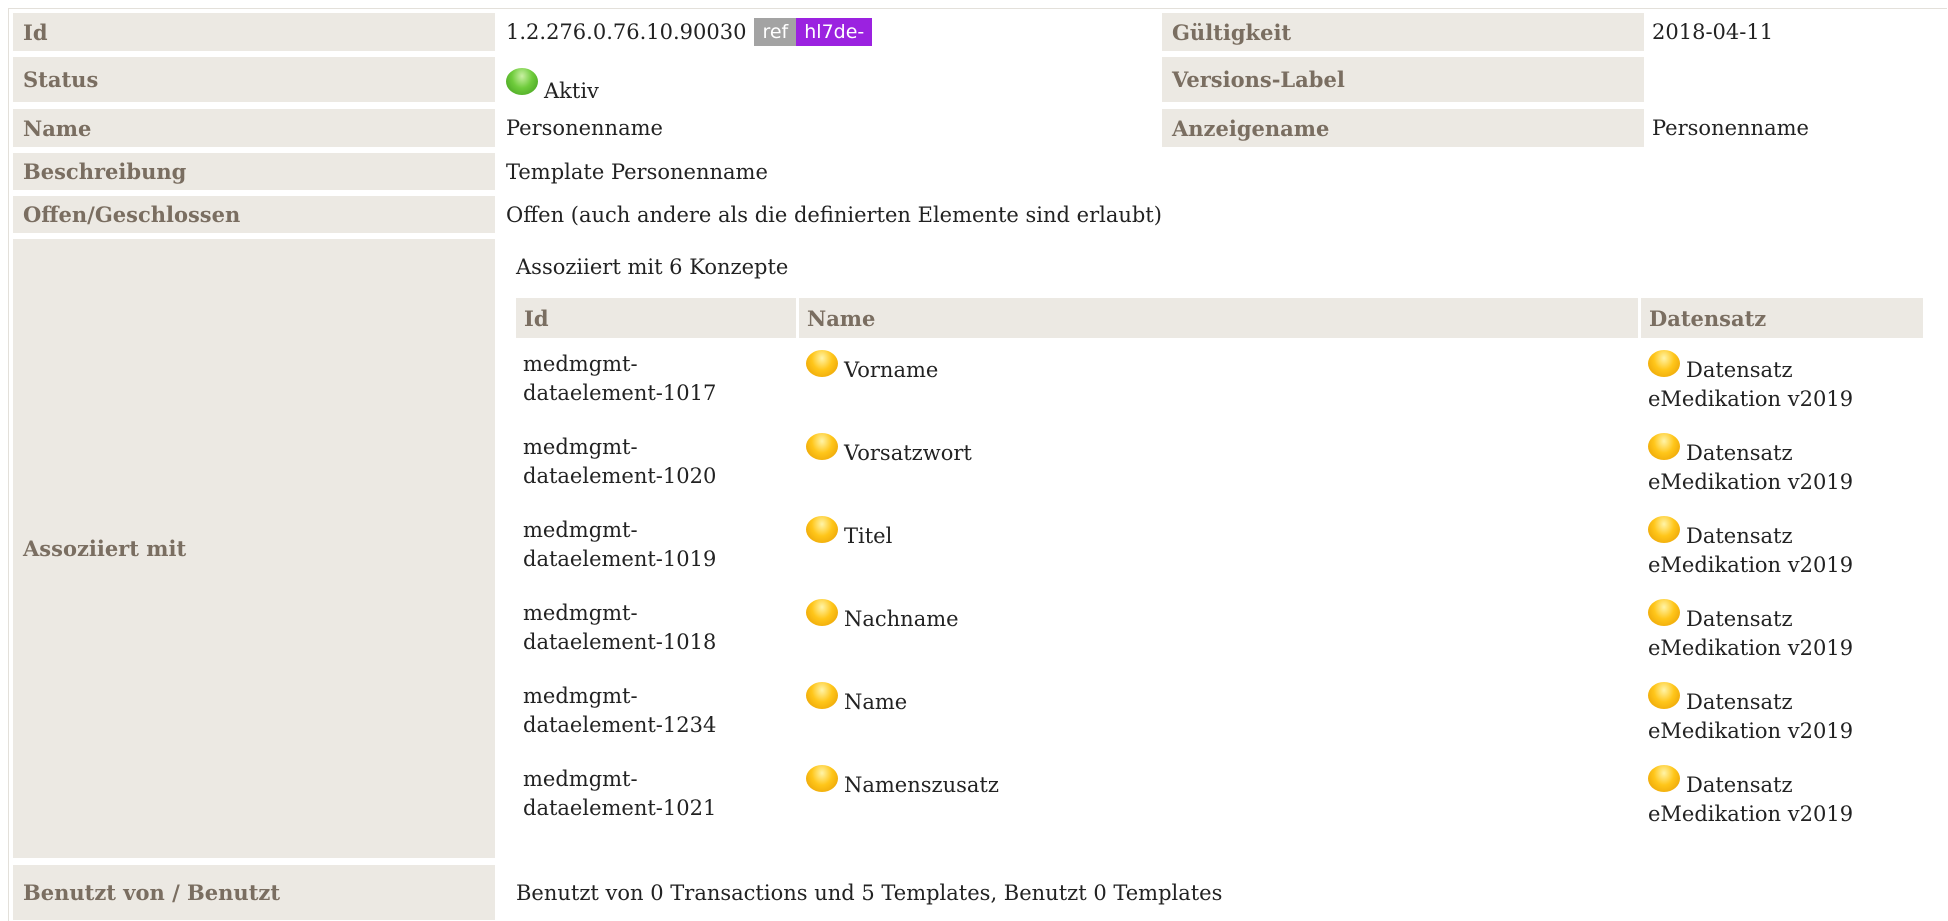 This screenshot has width=1948, height=921. What do you see at coordinates (57, 128) in the screenshot?
I see `label-name-text: Name` at bounding box center [57, 128].